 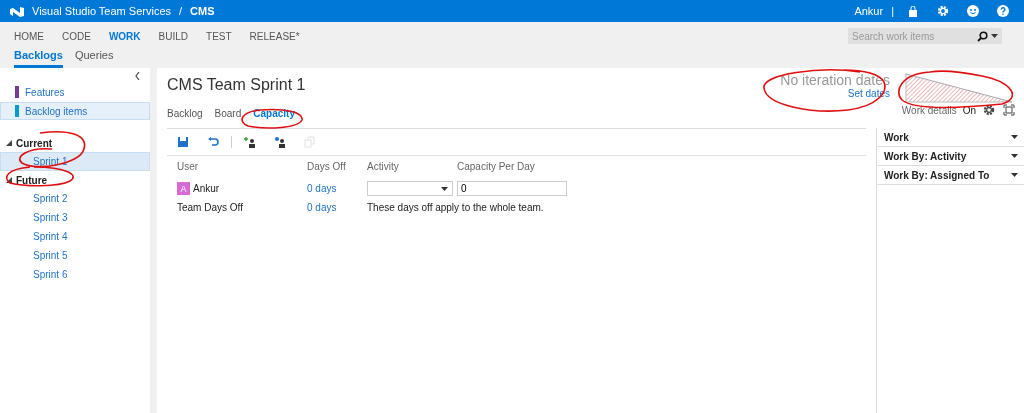 I want to click on user-avatar: A, so click(x=183, y=188).